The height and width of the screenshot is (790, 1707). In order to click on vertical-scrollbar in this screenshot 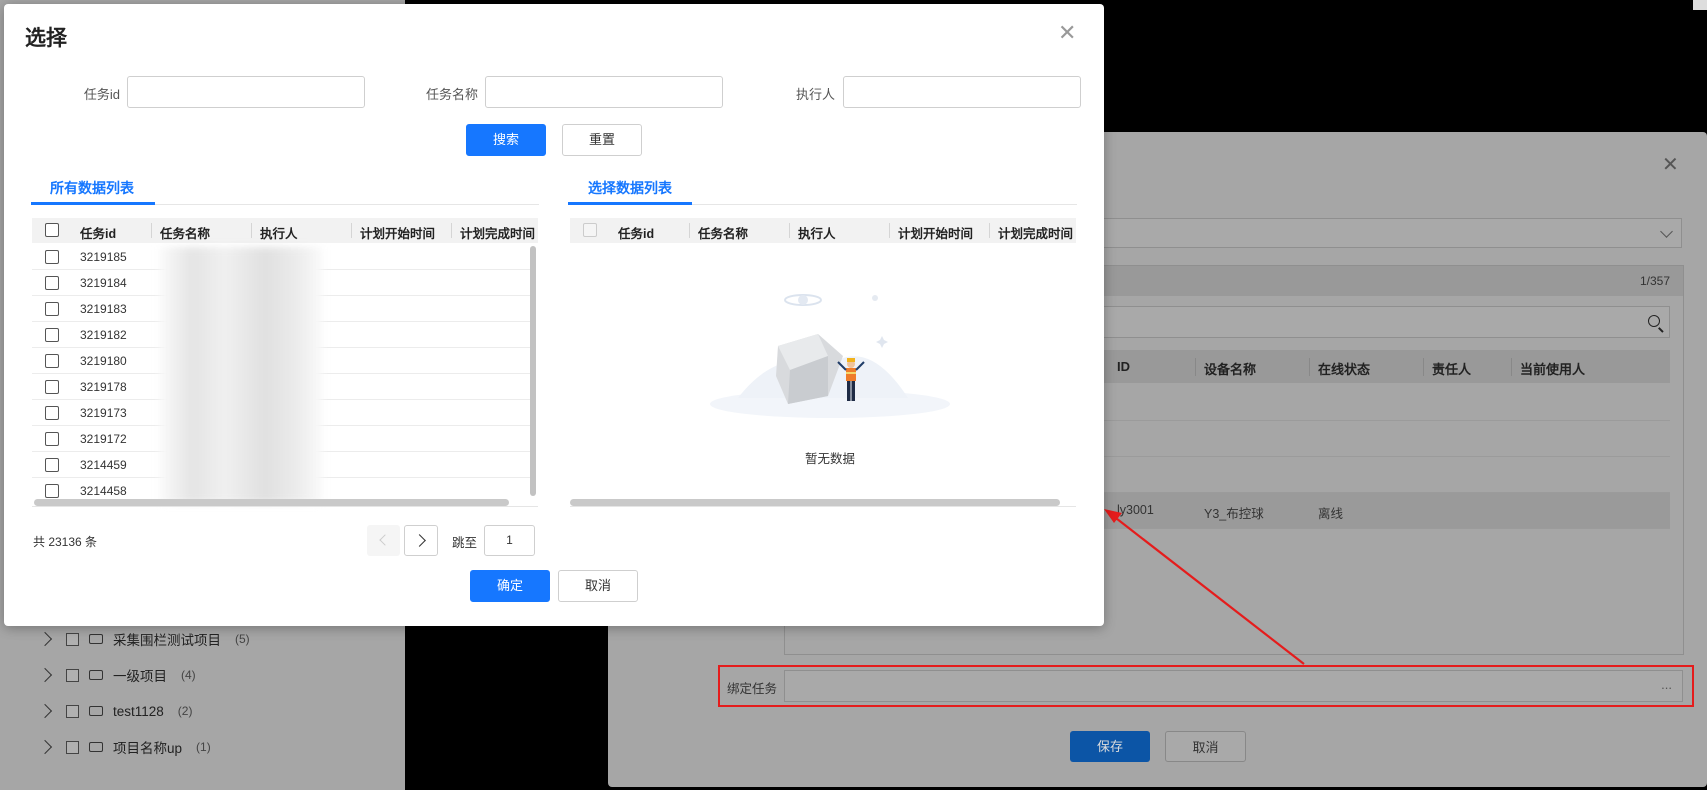, I will do `click(533, 371)`.